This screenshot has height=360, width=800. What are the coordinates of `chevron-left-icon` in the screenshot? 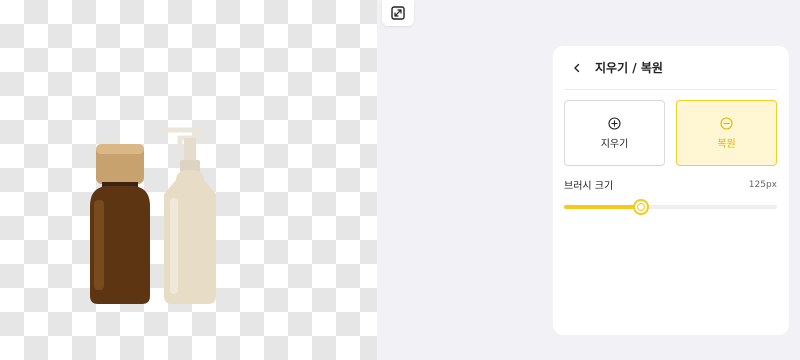 It's located at (577, 67).